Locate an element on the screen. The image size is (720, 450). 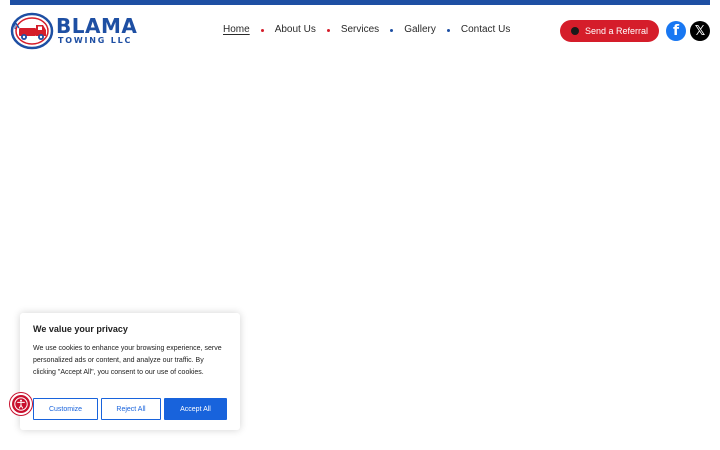
send-referral-label: Send a Referral is located at coordinates (617, 31).